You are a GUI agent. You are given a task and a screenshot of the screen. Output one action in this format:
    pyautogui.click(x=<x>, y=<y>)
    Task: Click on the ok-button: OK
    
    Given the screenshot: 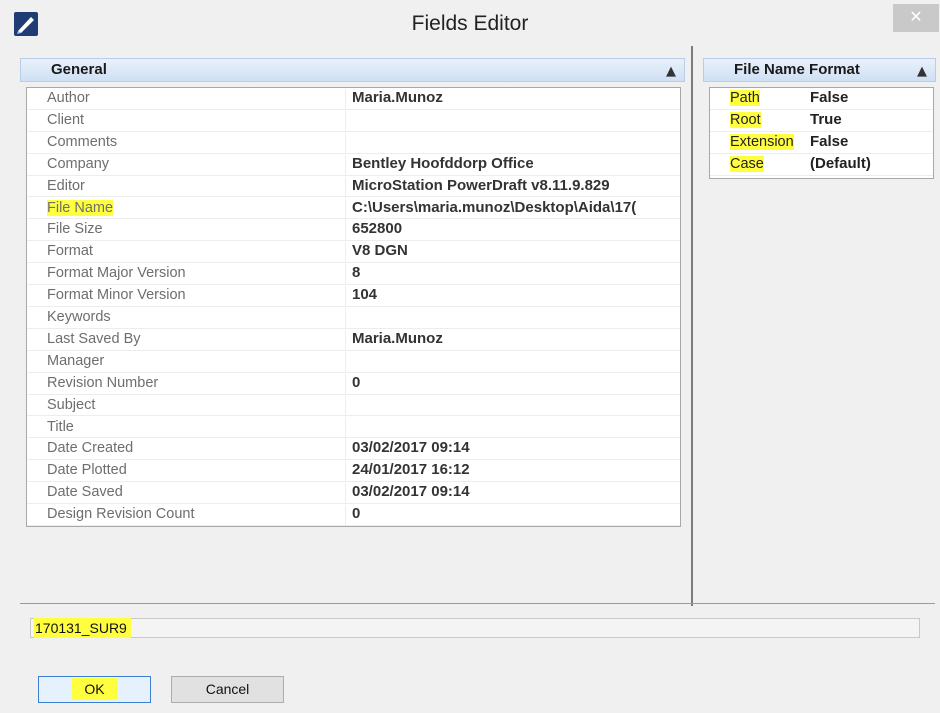 What is the action you would take?
    pyautogui.click(x=94, y=689)
    